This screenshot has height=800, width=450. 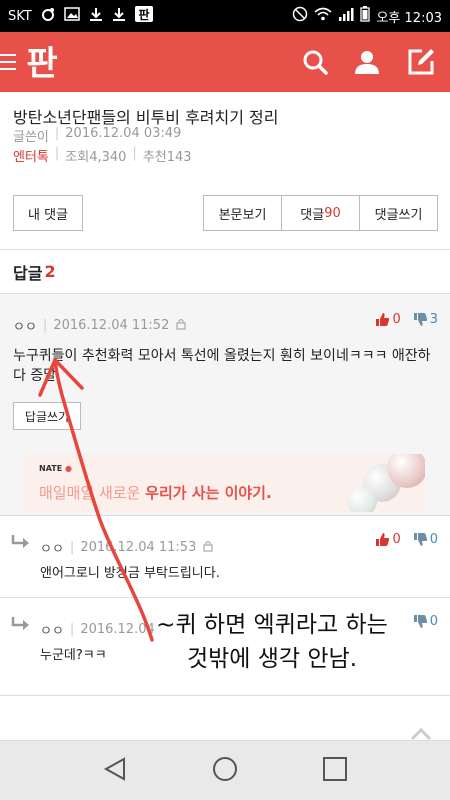 What do you see at coordinates (335, 771) in the screenshot?
I see `recent-apps-icon` at bounding box center [335, 771].